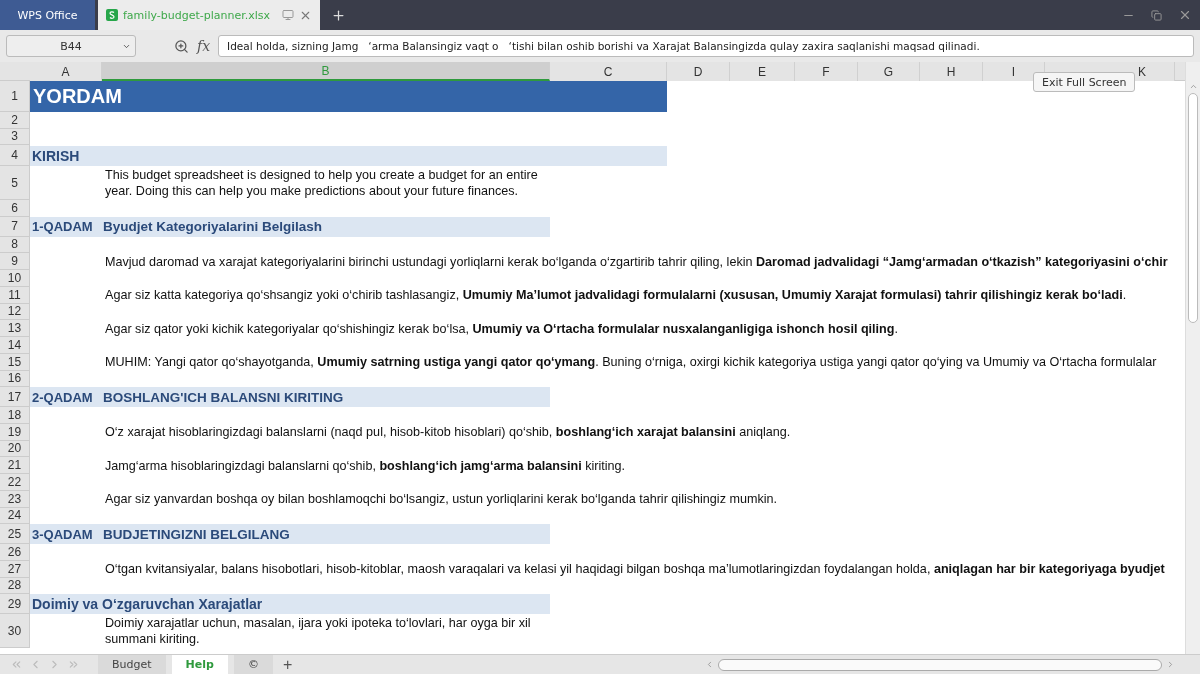 This screenshot has width=1200, height=674. Describe the element at coordinates (15, 397) in the screenshot. I see `row-header: 17` at that location.